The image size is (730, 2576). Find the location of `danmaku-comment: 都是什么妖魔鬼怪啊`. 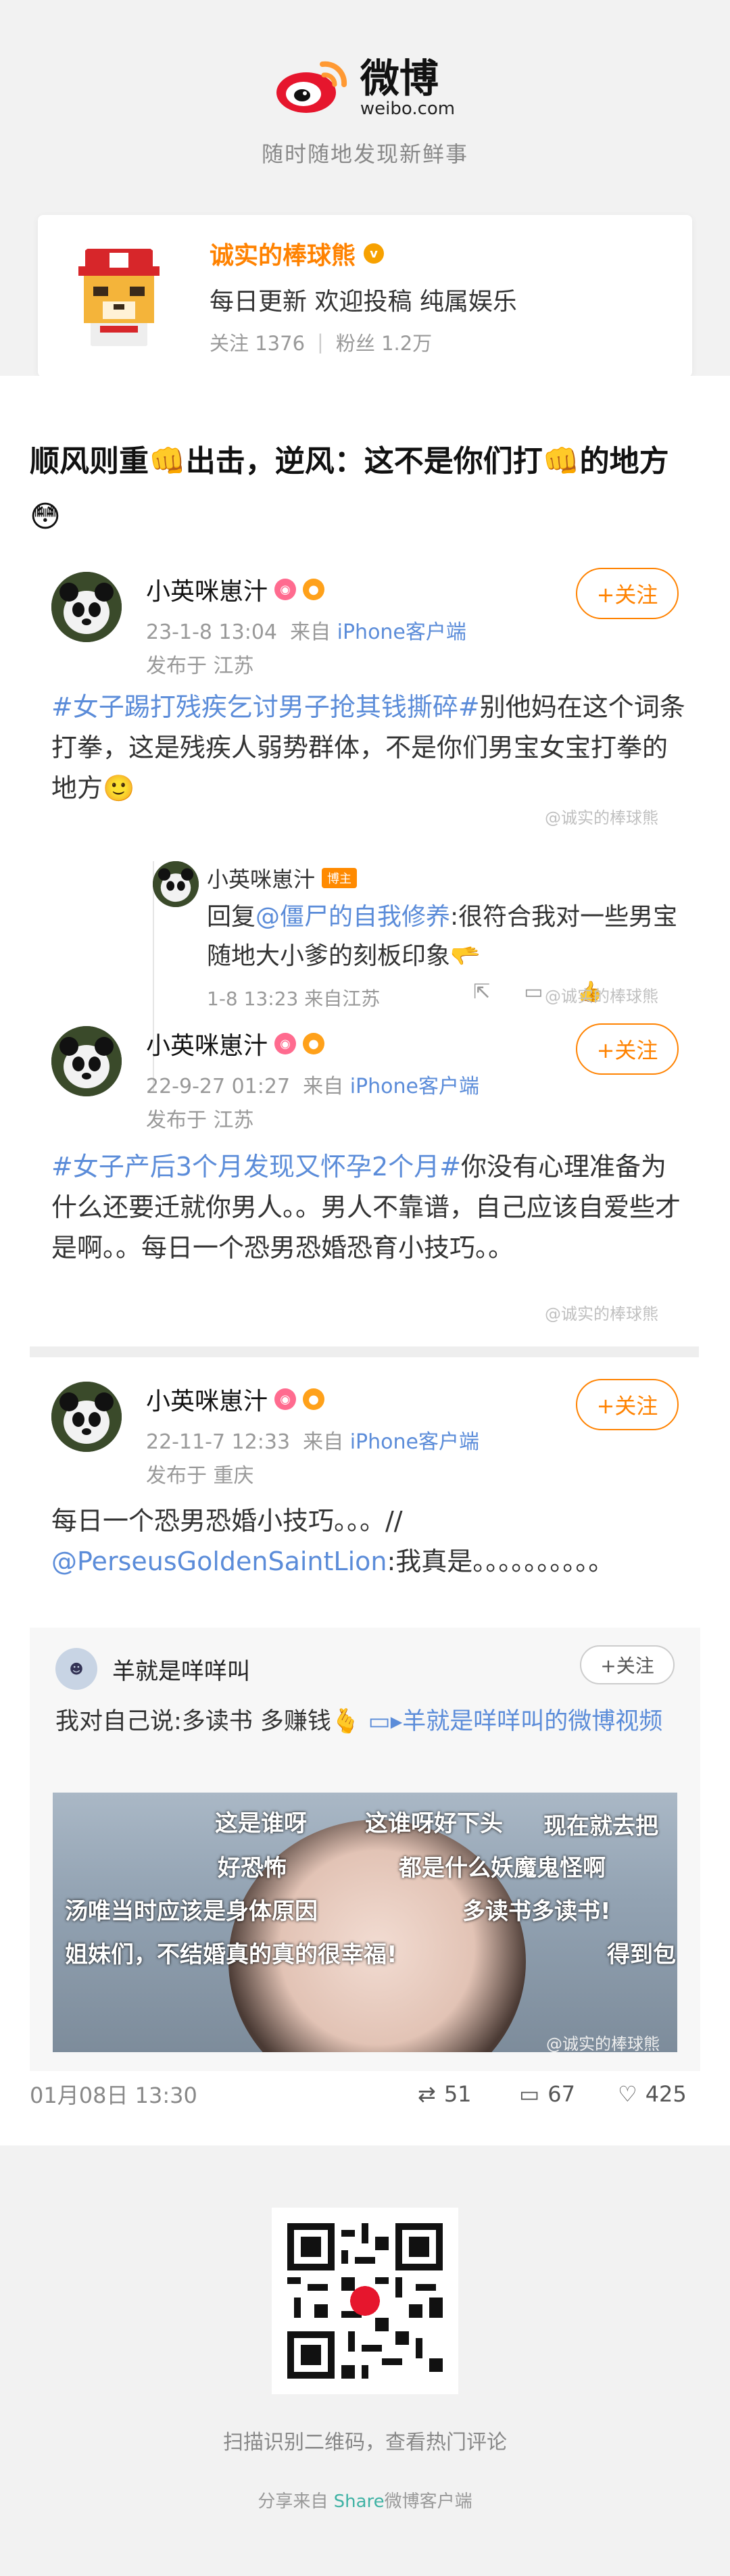

danmaku-comment: 都是什么妖魔鬼怪啊 is located at coordinates (502, 1868).